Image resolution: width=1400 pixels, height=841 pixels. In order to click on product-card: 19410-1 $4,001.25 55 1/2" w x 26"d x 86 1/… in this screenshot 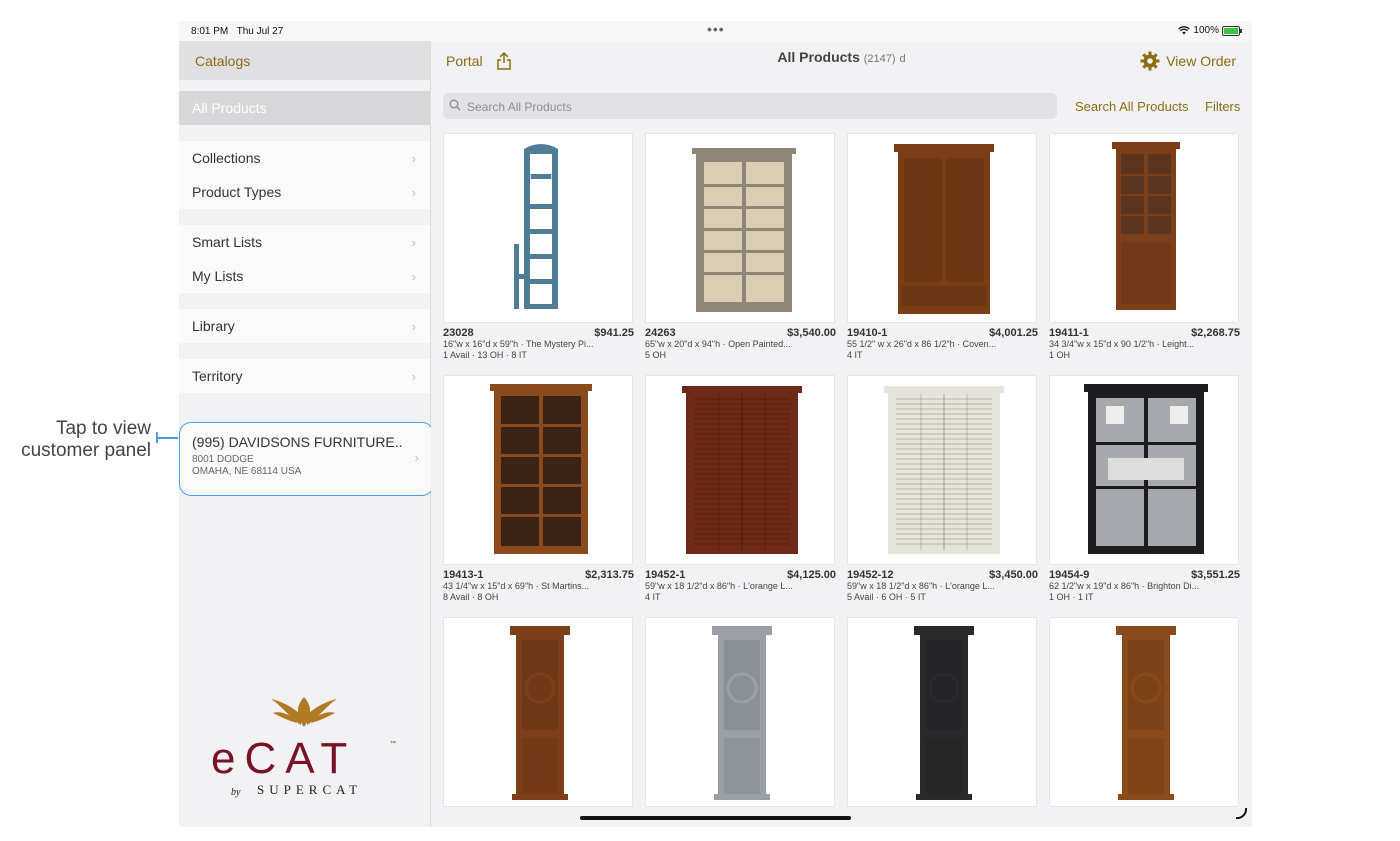, I will do `click(942, 247)`.